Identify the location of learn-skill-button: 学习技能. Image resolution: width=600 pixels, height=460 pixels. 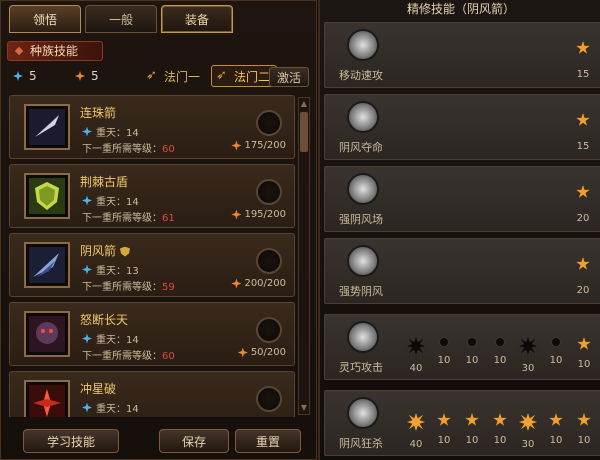
(71, 441).